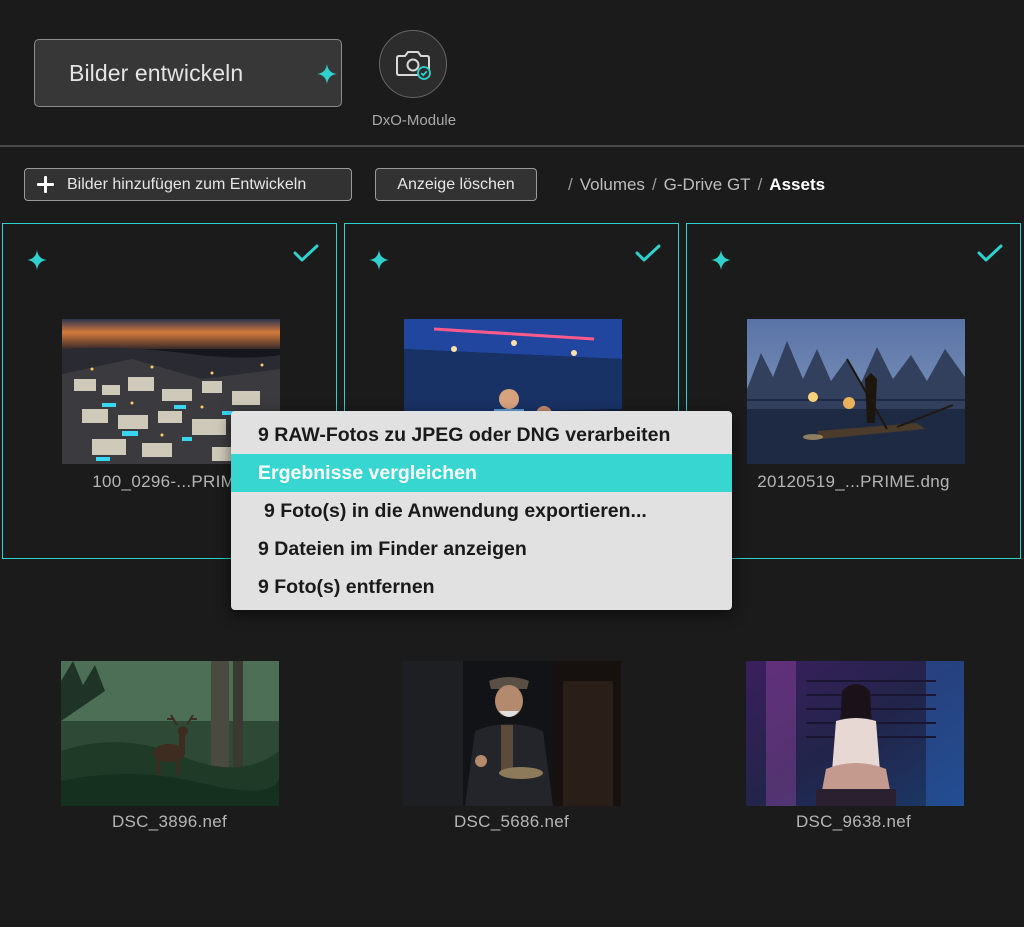 The width and height of the screenshot is (1024, 927). I want to click on photo-filename: DSC_9638.nef, so click(853, 821).